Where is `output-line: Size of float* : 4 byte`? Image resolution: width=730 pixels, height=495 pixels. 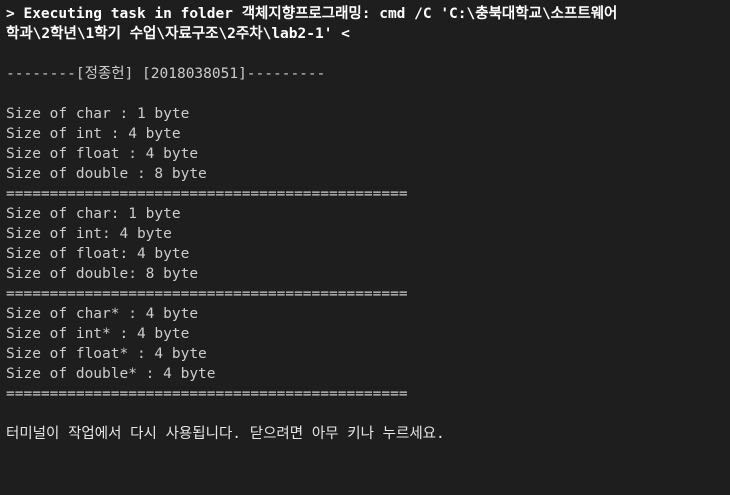 output-line: Size of float* : 4 byte is located at coordinates (106, 354).